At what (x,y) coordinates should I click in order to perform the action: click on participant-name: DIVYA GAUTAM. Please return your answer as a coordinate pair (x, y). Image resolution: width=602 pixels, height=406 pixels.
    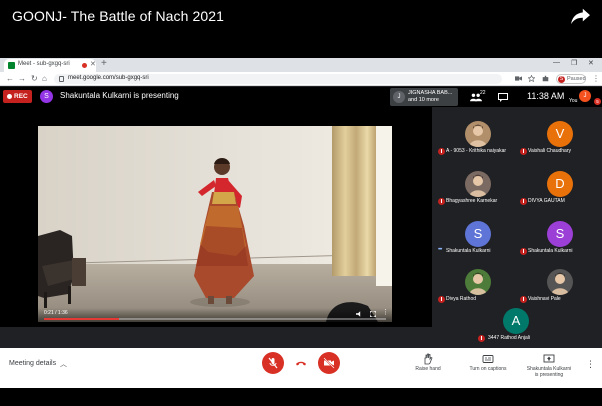
    Looking at the image, I should click on (546, 201).